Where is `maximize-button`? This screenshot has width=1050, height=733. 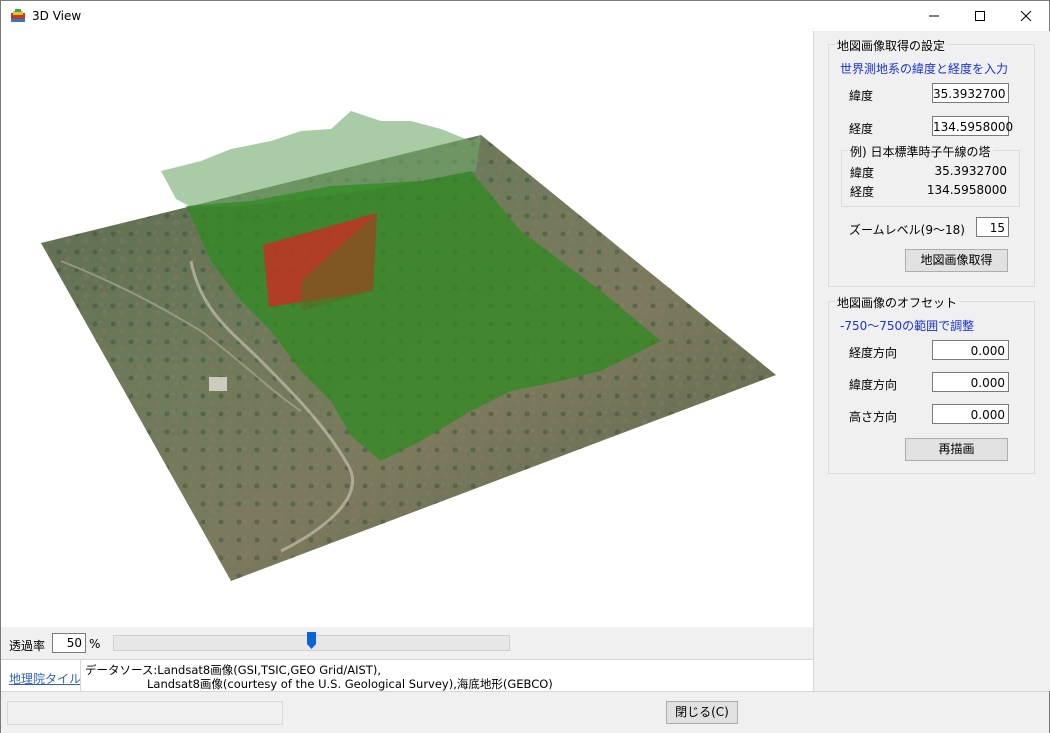 maximize-button is located at coordinates (980, 16).